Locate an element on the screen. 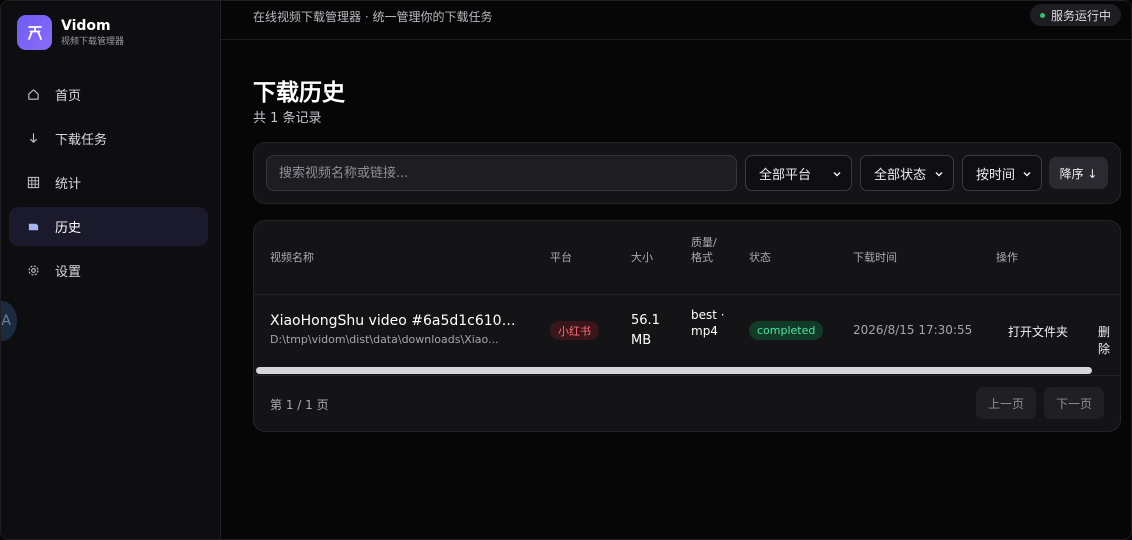 The height and width of the screenshot is (540, 1132). status-select: 全部状态 is located at coordinates (907, 173).